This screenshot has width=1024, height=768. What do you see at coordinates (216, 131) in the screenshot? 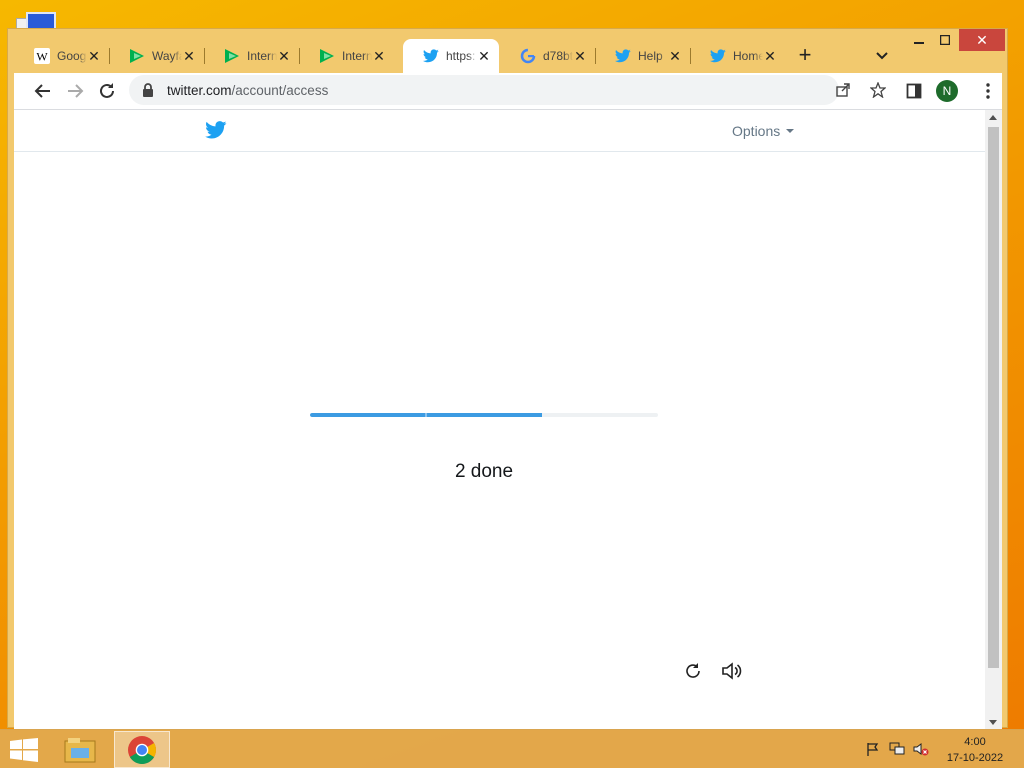
I see `twitter-logo-icon` at bounding box center [216, 131].